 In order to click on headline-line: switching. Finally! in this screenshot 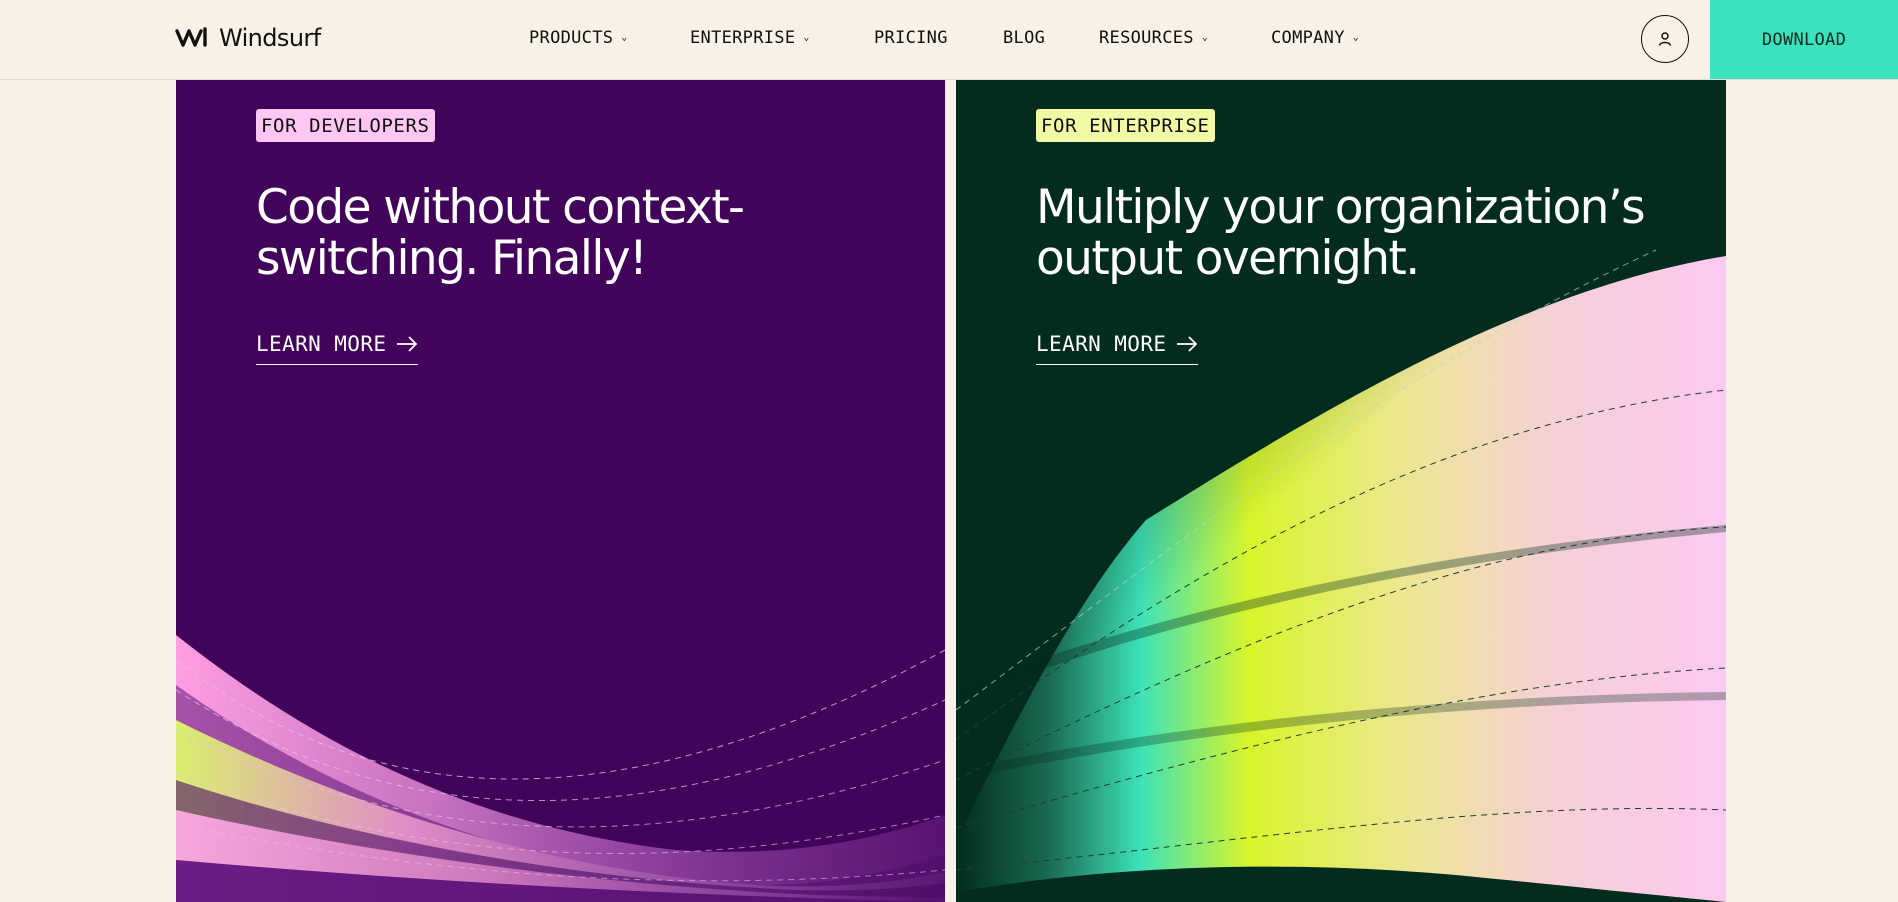, I will do `click(452, 258)`.